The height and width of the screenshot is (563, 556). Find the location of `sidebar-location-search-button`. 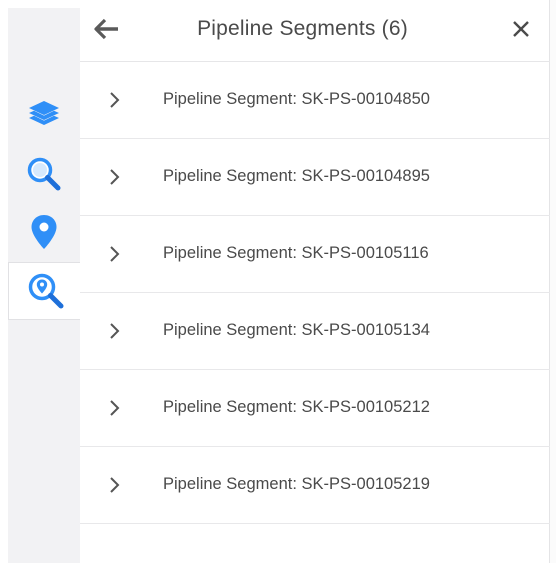

sidebar-location-search-button is located at coordinates (45, 291).